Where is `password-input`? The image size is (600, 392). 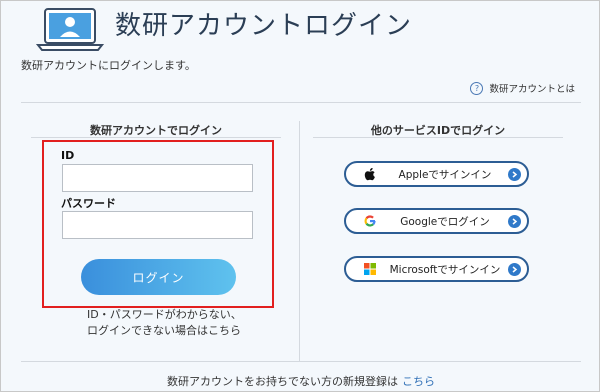 password-input is located at coordinates (157, 225).